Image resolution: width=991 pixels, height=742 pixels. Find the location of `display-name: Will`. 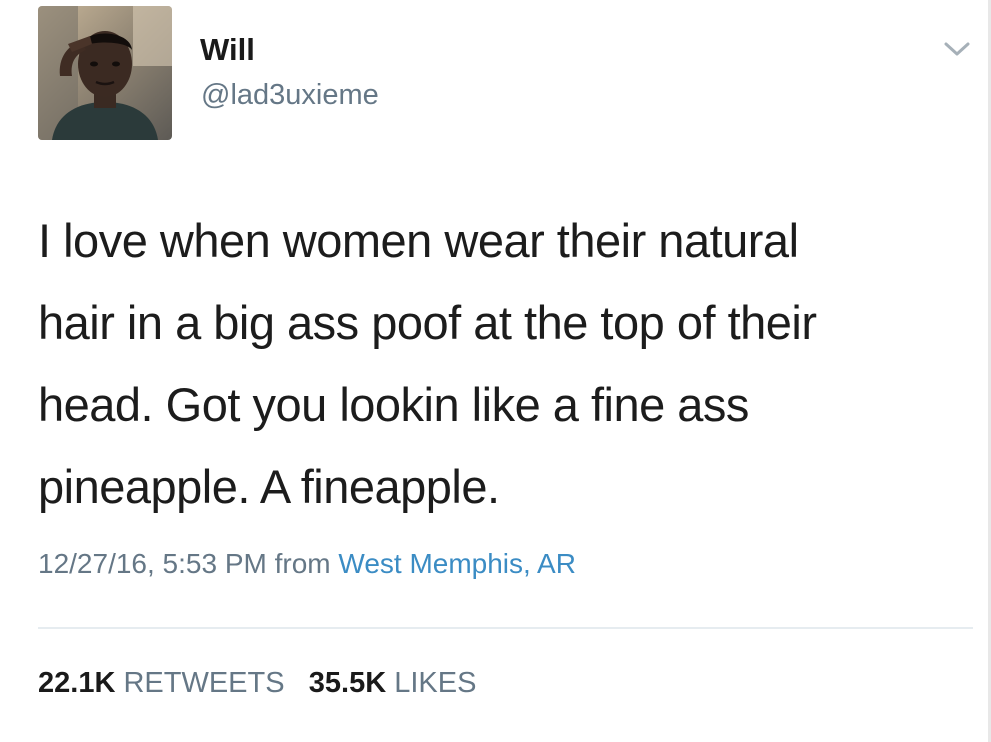

display-name: Will is located at coordinates (227, 50).